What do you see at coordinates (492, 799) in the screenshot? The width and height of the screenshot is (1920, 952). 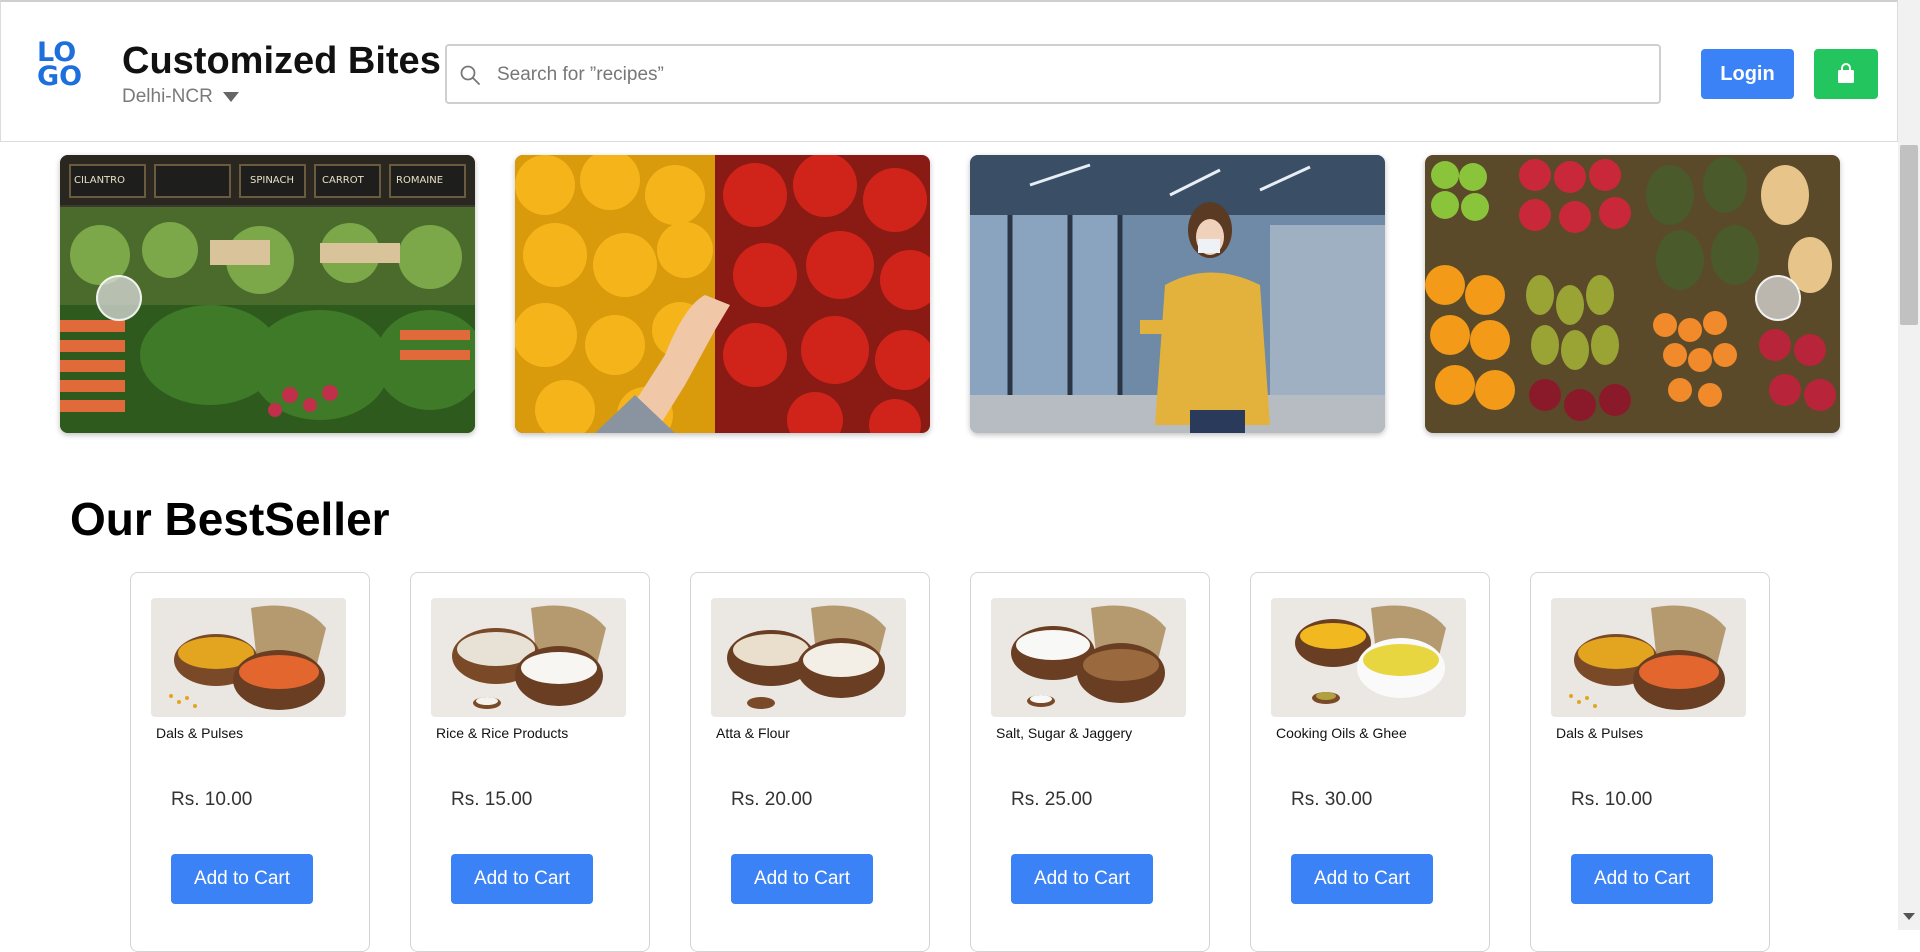 I see `product-price: Rs. 15.00` at bounding box center [492, 799].